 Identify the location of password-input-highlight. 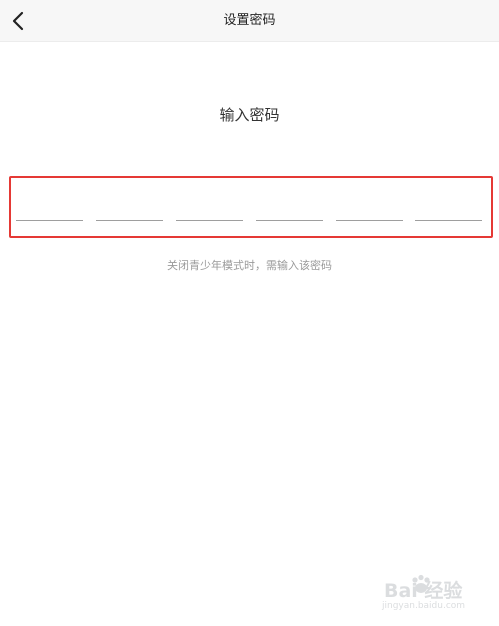
(251, 207).